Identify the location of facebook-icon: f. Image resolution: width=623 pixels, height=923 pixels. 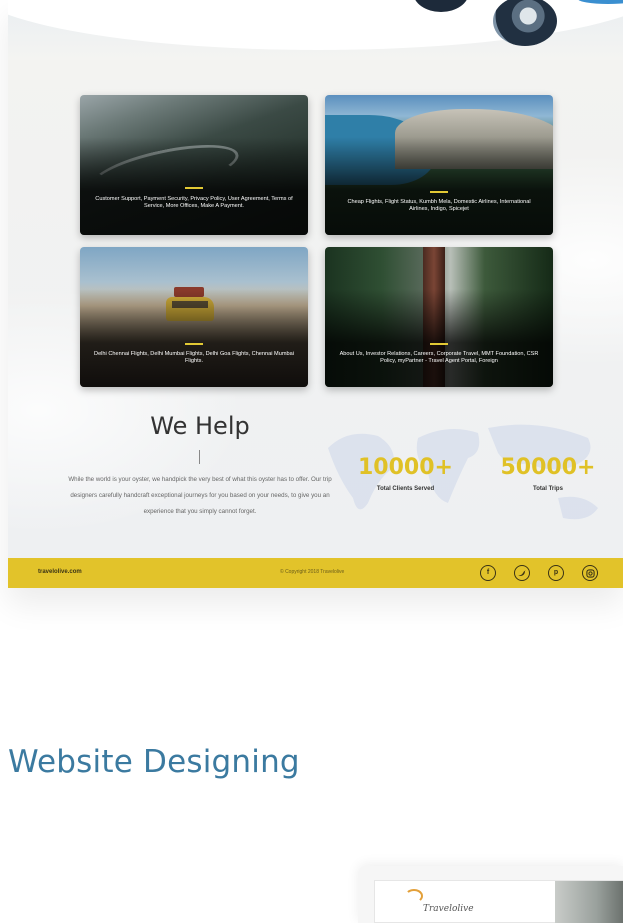
(488, 573).